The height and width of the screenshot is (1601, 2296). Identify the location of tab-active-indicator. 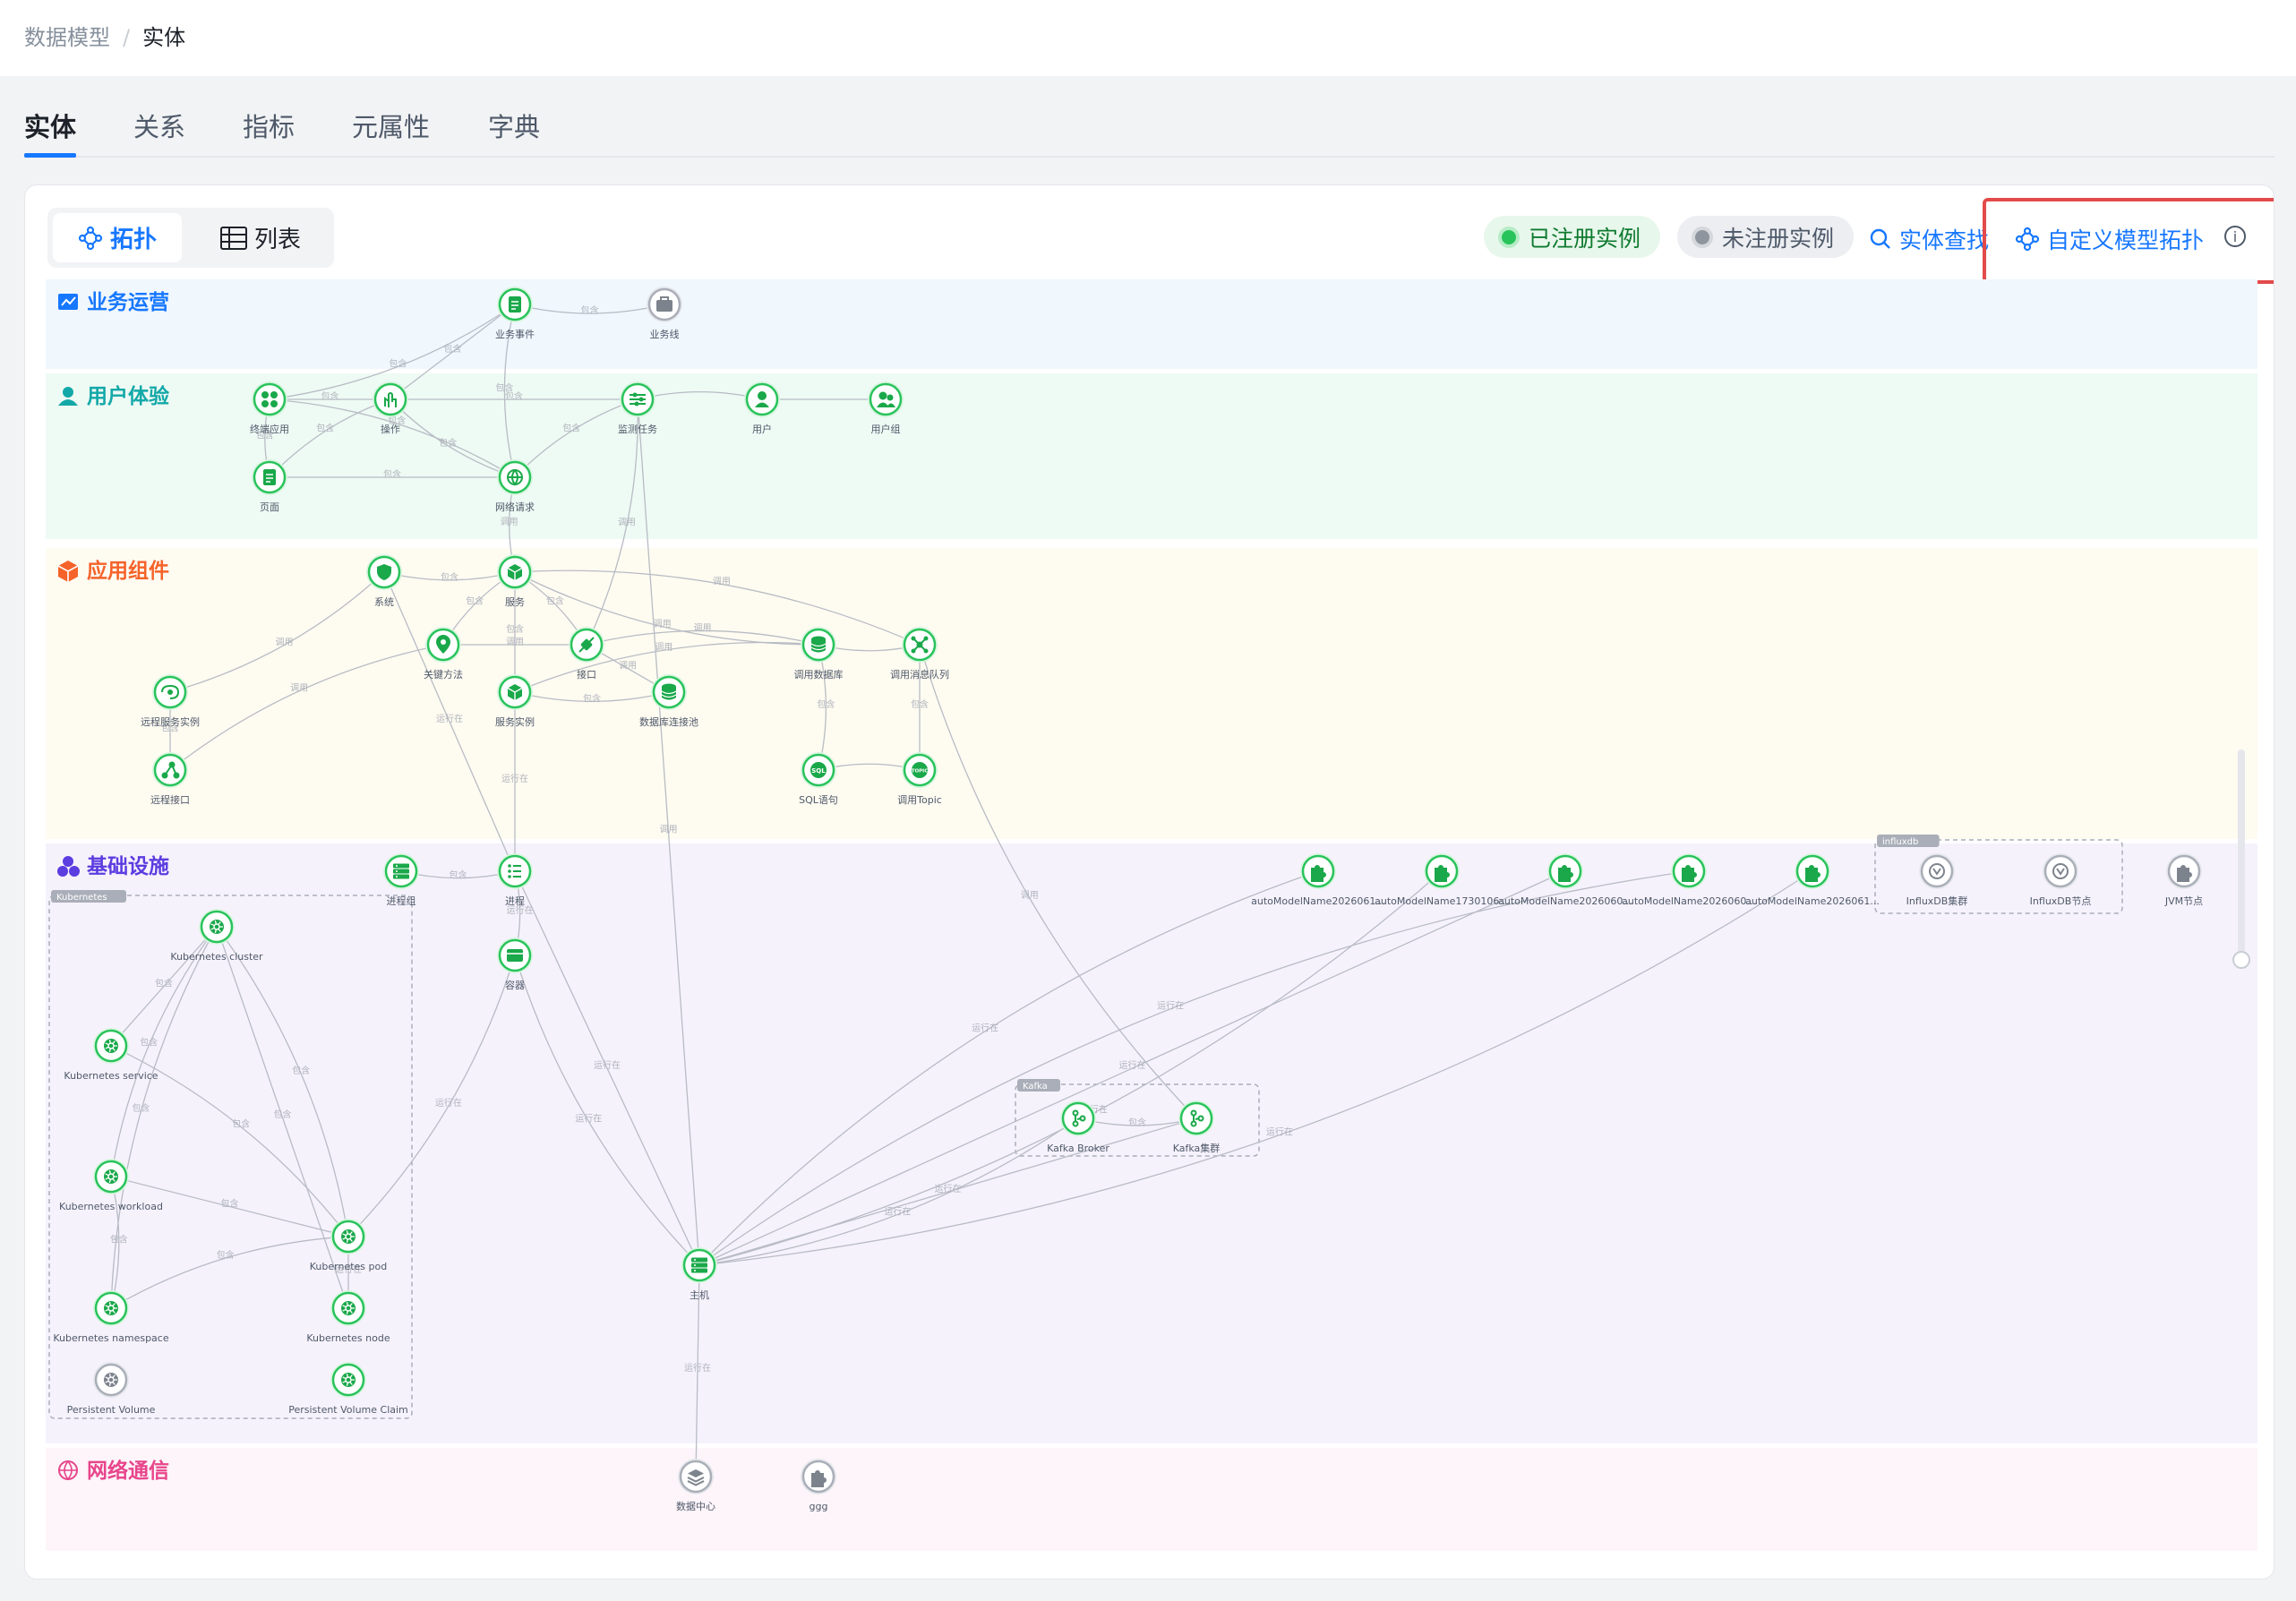
(50, 155).